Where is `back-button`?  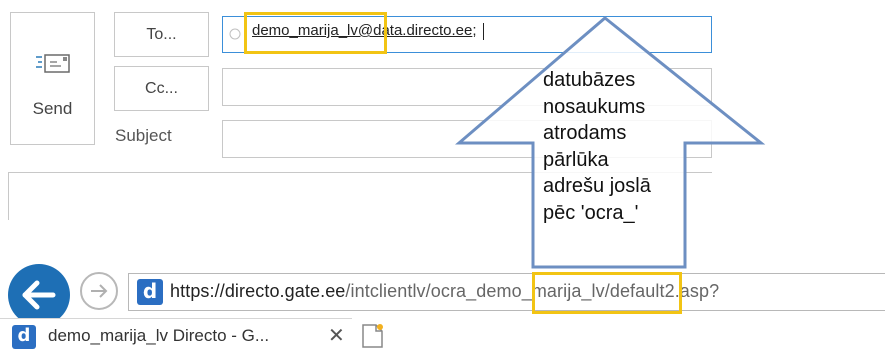
back-button is located at coordinates (39, 295).